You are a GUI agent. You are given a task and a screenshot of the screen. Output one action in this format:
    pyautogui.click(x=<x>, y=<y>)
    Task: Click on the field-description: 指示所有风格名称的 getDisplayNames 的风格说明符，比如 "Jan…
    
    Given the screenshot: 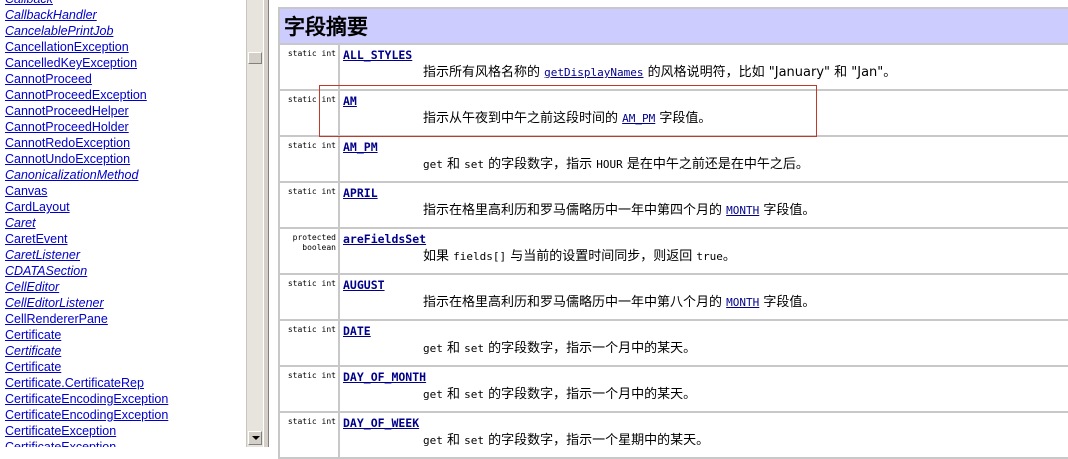 What is the action you would take?
    pyautogui.click(x=705, y=73)
    